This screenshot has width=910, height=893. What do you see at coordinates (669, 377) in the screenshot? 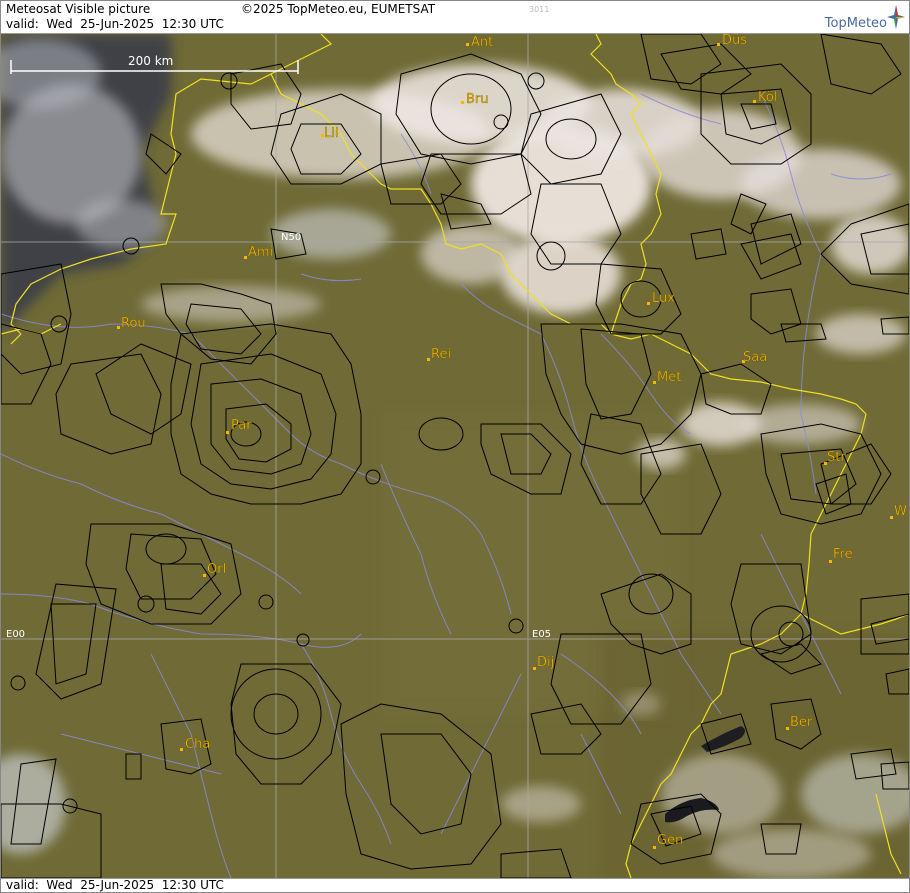
I see `city-label-met: Met` at bounding box center [669, 377].